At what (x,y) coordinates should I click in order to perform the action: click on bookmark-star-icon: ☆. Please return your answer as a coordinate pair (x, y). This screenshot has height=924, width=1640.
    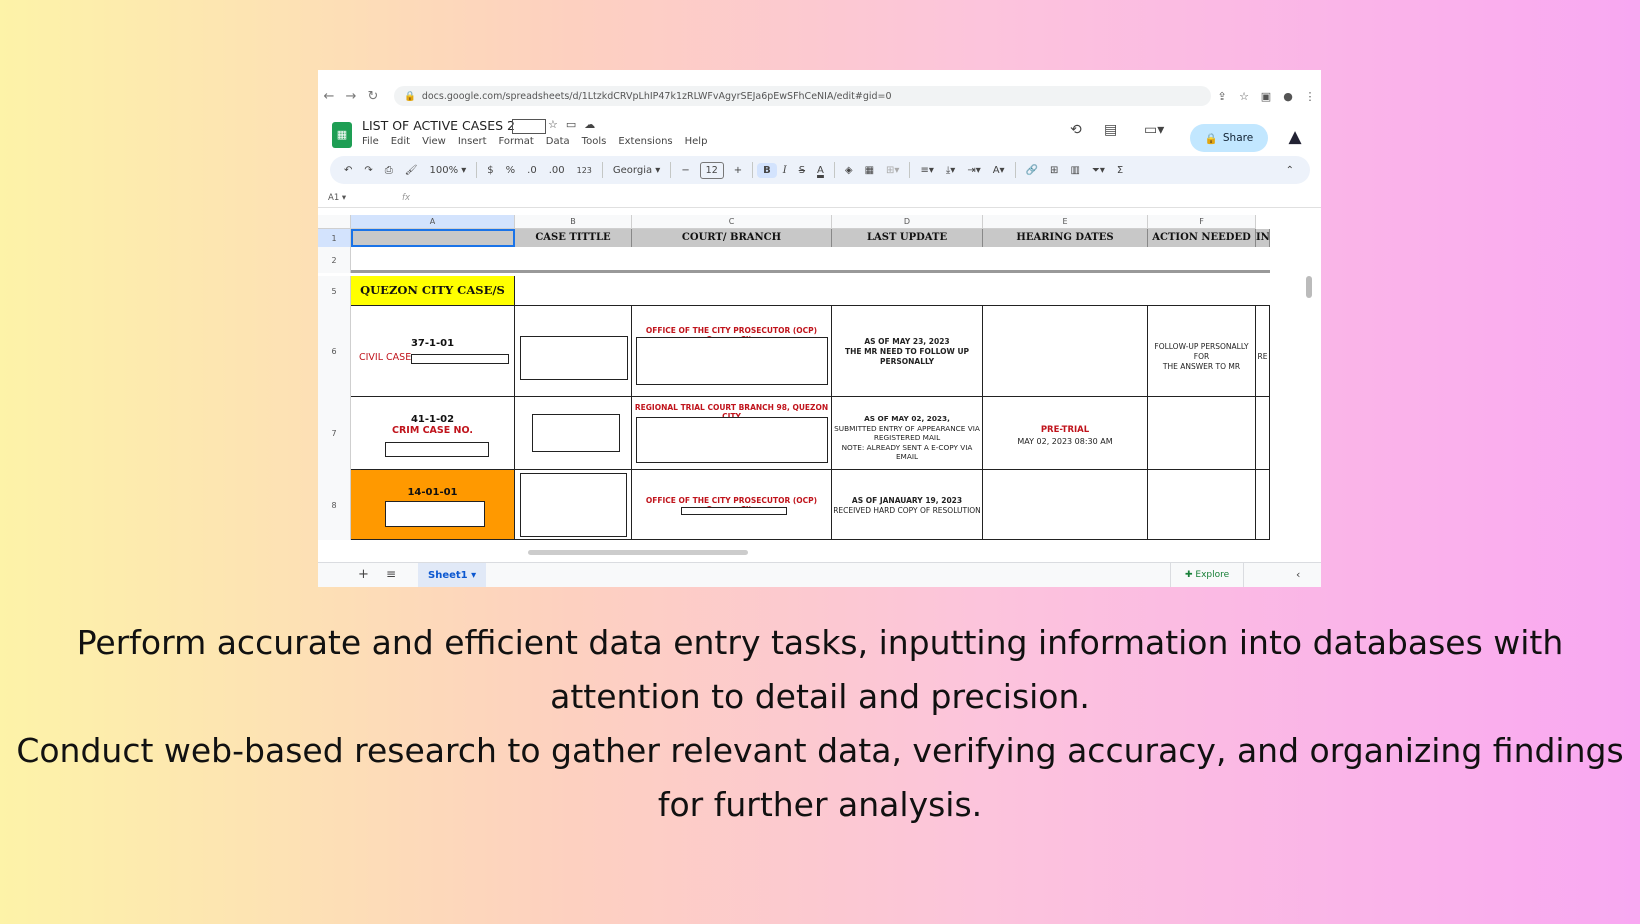
    Looking at the image, I should click on (1244, 96).